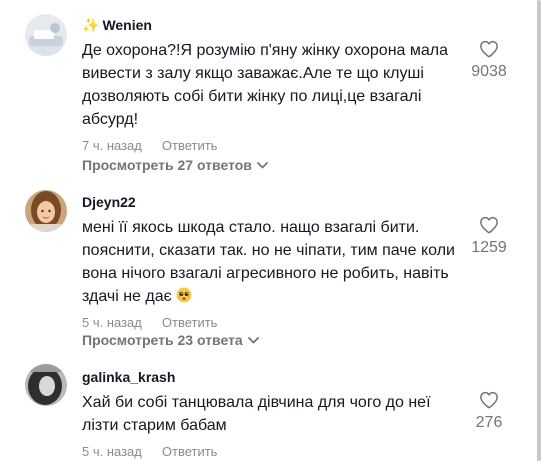 This screenshot has height=461, width=541. Describe the element at coordinates (91, 25) in the screenshot. I see `sparkle-icon: ✨` at that location.